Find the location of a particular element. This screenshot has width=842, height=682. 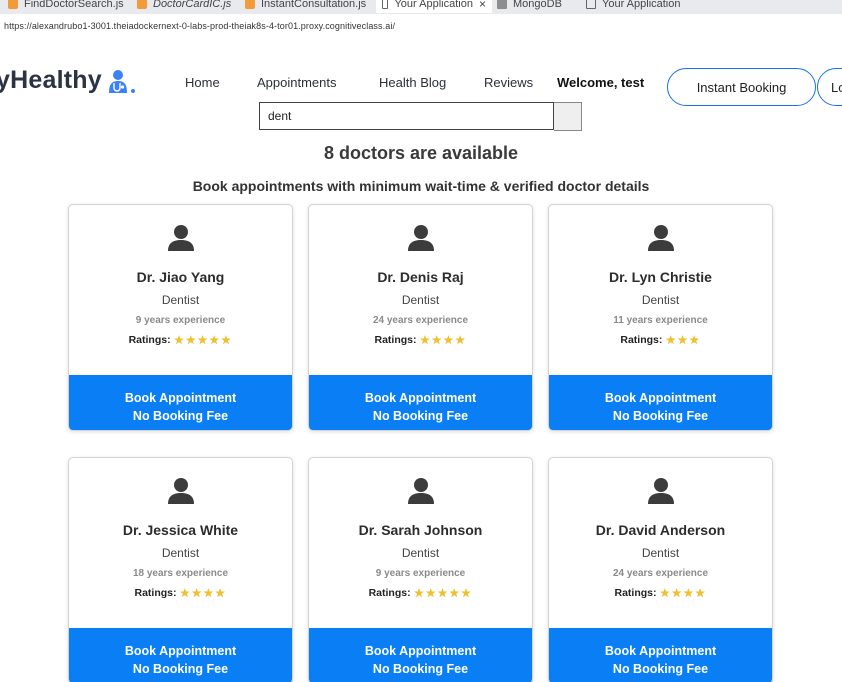

nav-health-blog: Health Blog is located at coordinates (412, 82).